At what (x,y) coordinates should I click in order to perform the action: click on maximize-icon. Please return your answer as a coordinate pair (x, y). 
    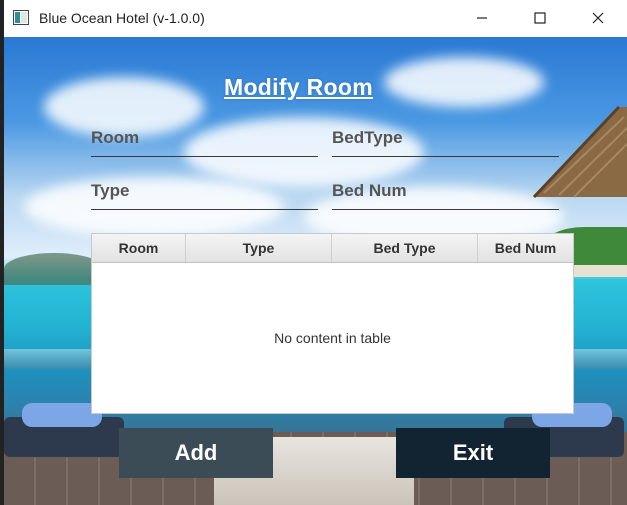
    Looking at the image, I should click on (540, 18).